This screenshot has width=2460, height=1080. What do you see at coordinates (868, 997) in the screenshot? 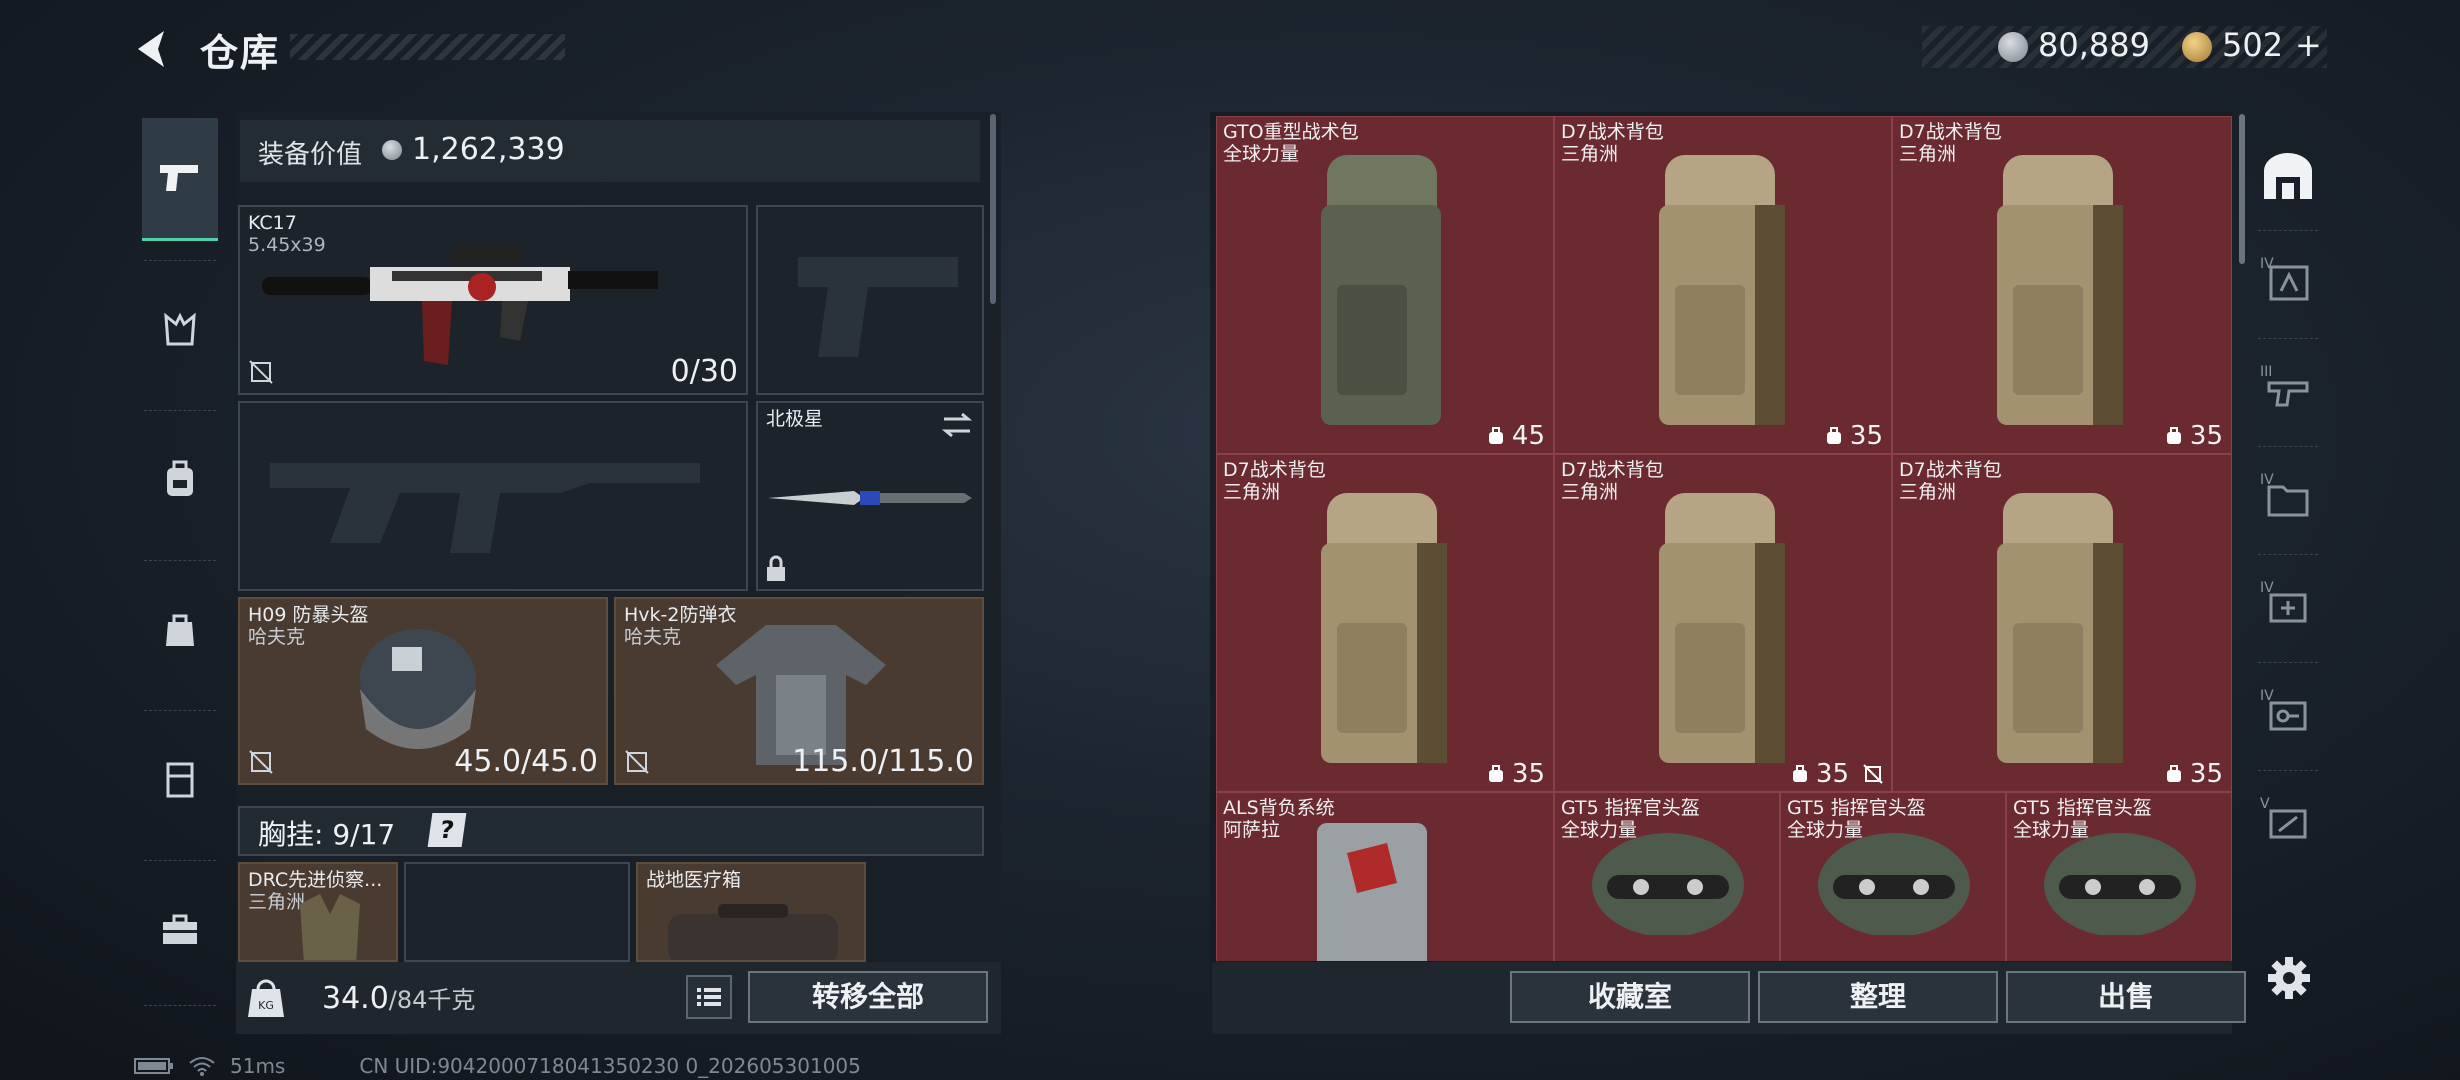
I see `transfer-all-button: 转移全部` at bounding box center [868, 997].